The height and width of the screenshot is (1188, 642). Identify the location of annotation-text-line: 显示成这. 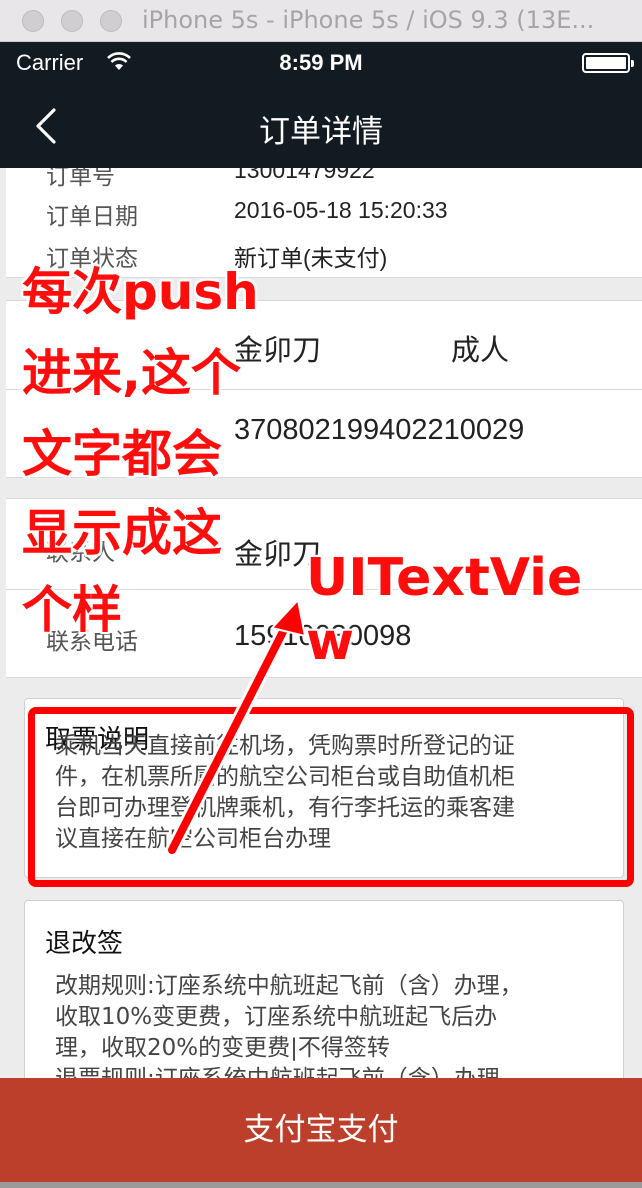
(122, 533).